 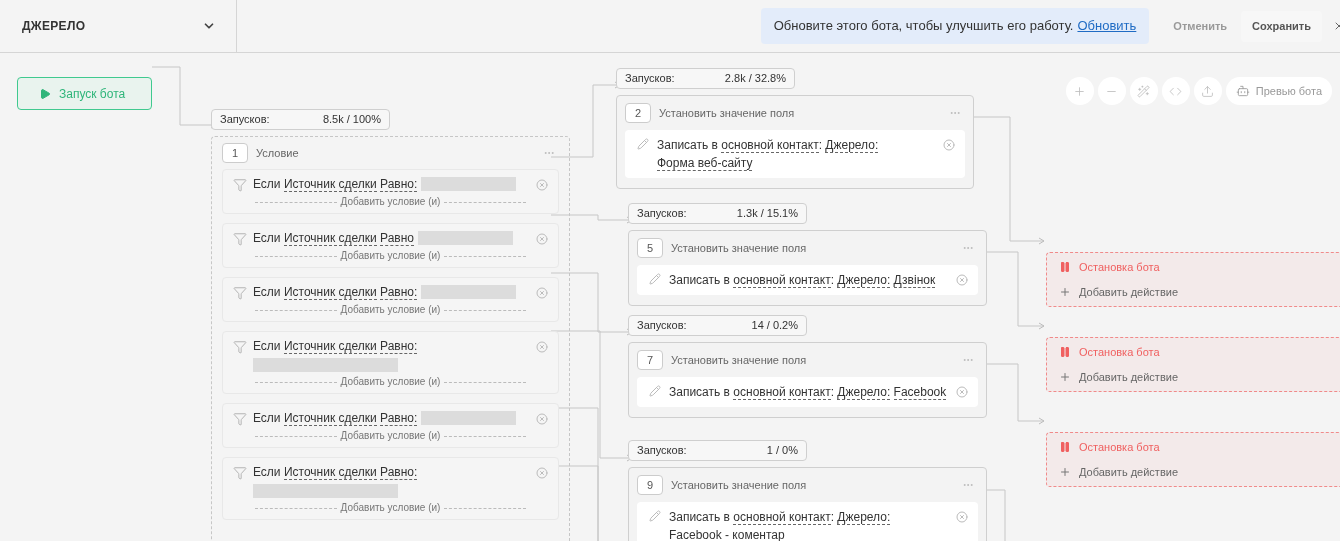 I want to click on launch-stats: Запусков: 8.5k / 100%, so click(x=300, y=119).